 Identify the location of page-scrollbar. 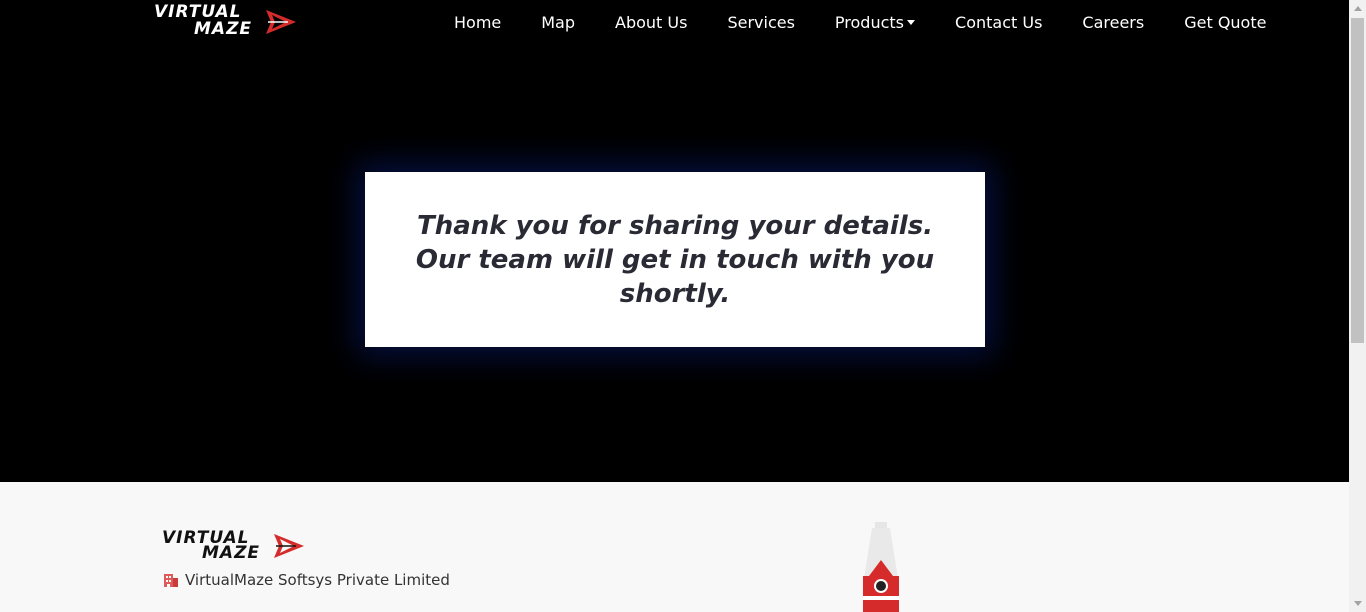
(1357, 306).